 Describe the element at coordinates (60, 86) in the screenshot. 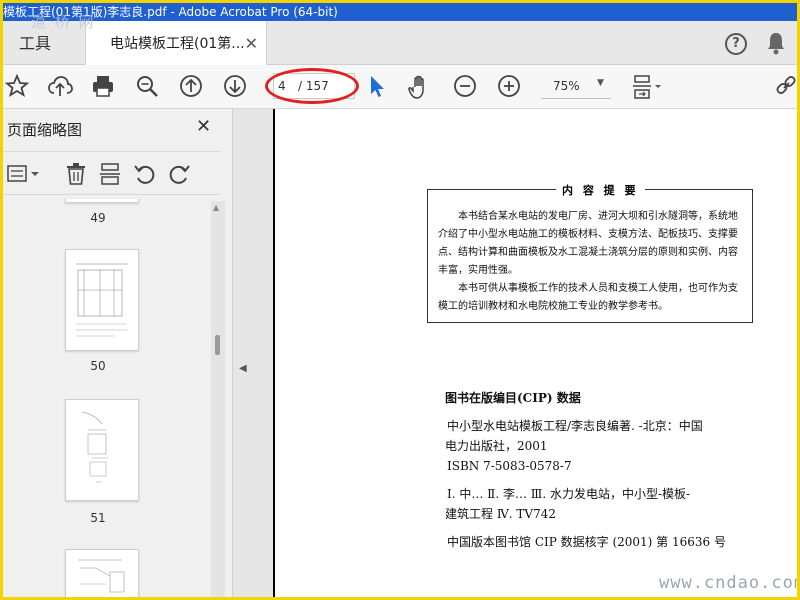

I see `upload-cloud-icon` at that location.